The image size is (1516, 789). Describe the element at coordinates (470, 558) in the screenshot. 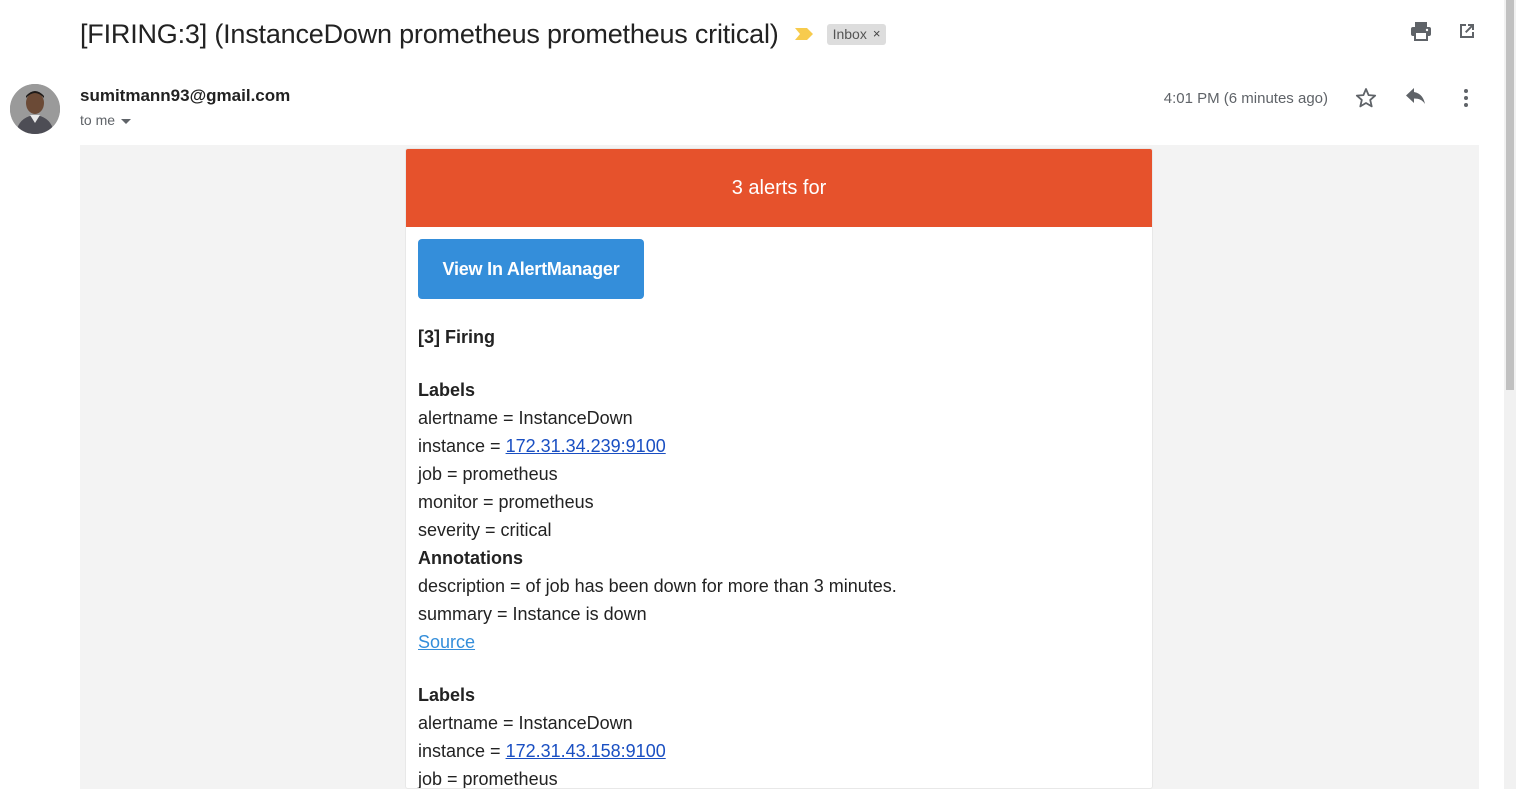

I see `annotations-heading: Annotations` at that location.